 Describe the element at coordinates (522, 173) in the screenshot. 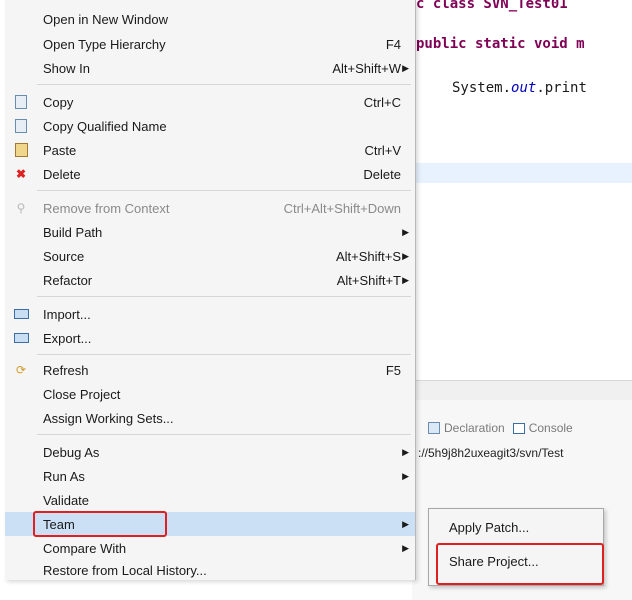

I see `current-line-highlight` at that location.